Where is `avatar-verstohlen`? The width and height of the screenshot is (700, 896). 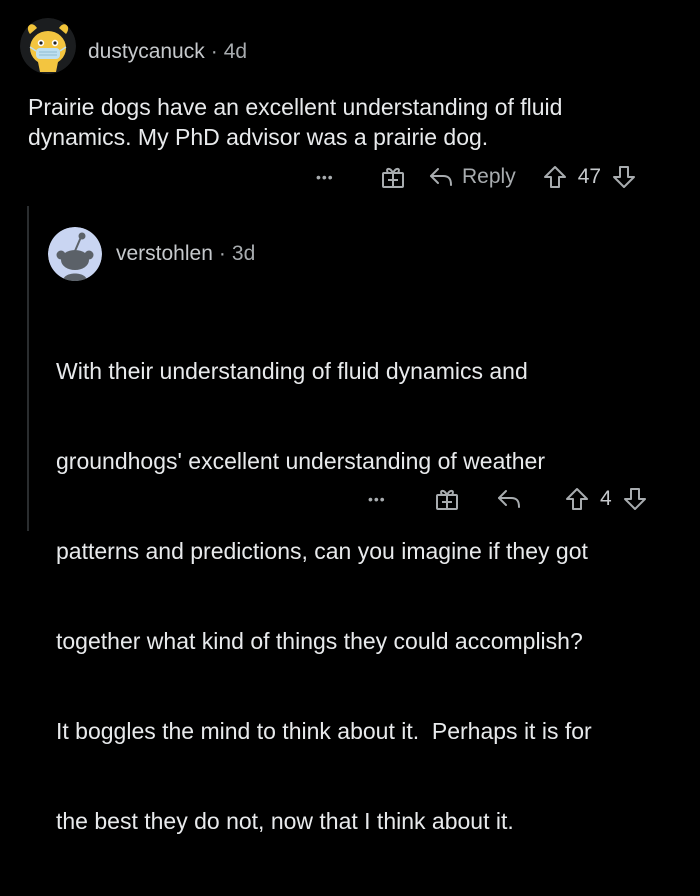 avatar-verstohlen is located at coordinates (75, 254).